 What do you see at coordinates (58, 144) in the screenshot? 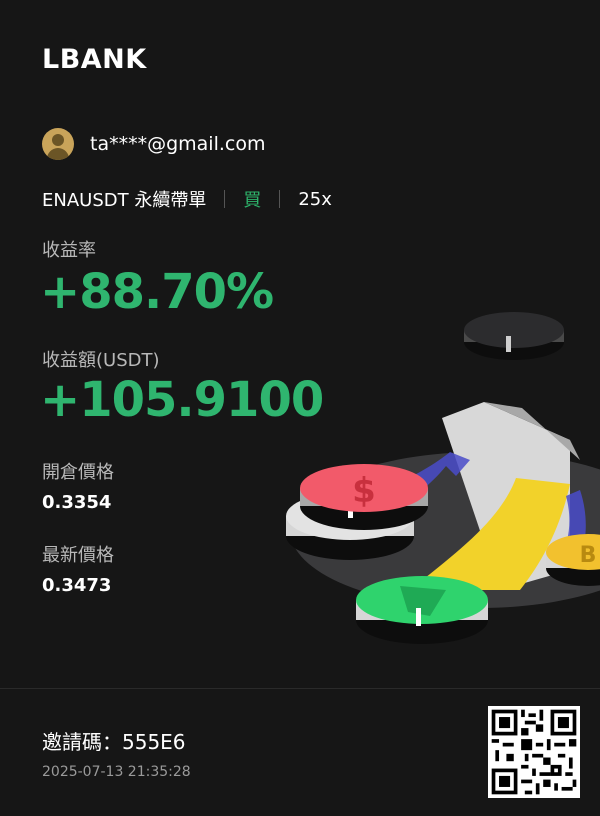
I see `user-avatar-icon` at bounding box center [58, 144].